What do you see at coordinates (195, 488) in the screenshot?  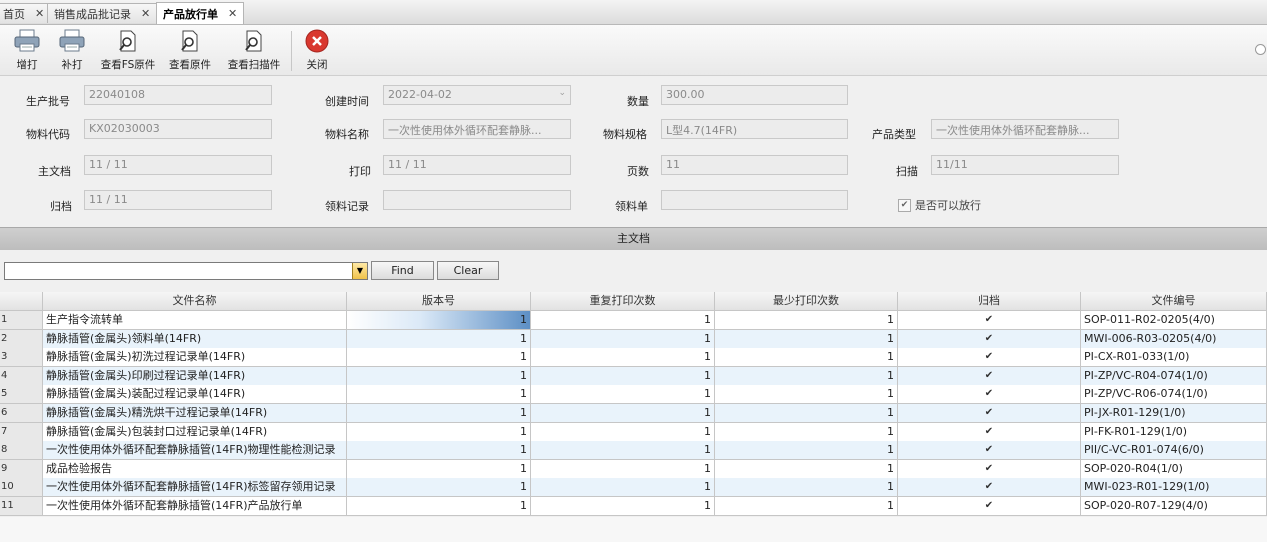 I see `cell-name: 一次性使用体外循环配套静脉插管(14FR)标签留存领用记录` at bounding box center [195, 488].